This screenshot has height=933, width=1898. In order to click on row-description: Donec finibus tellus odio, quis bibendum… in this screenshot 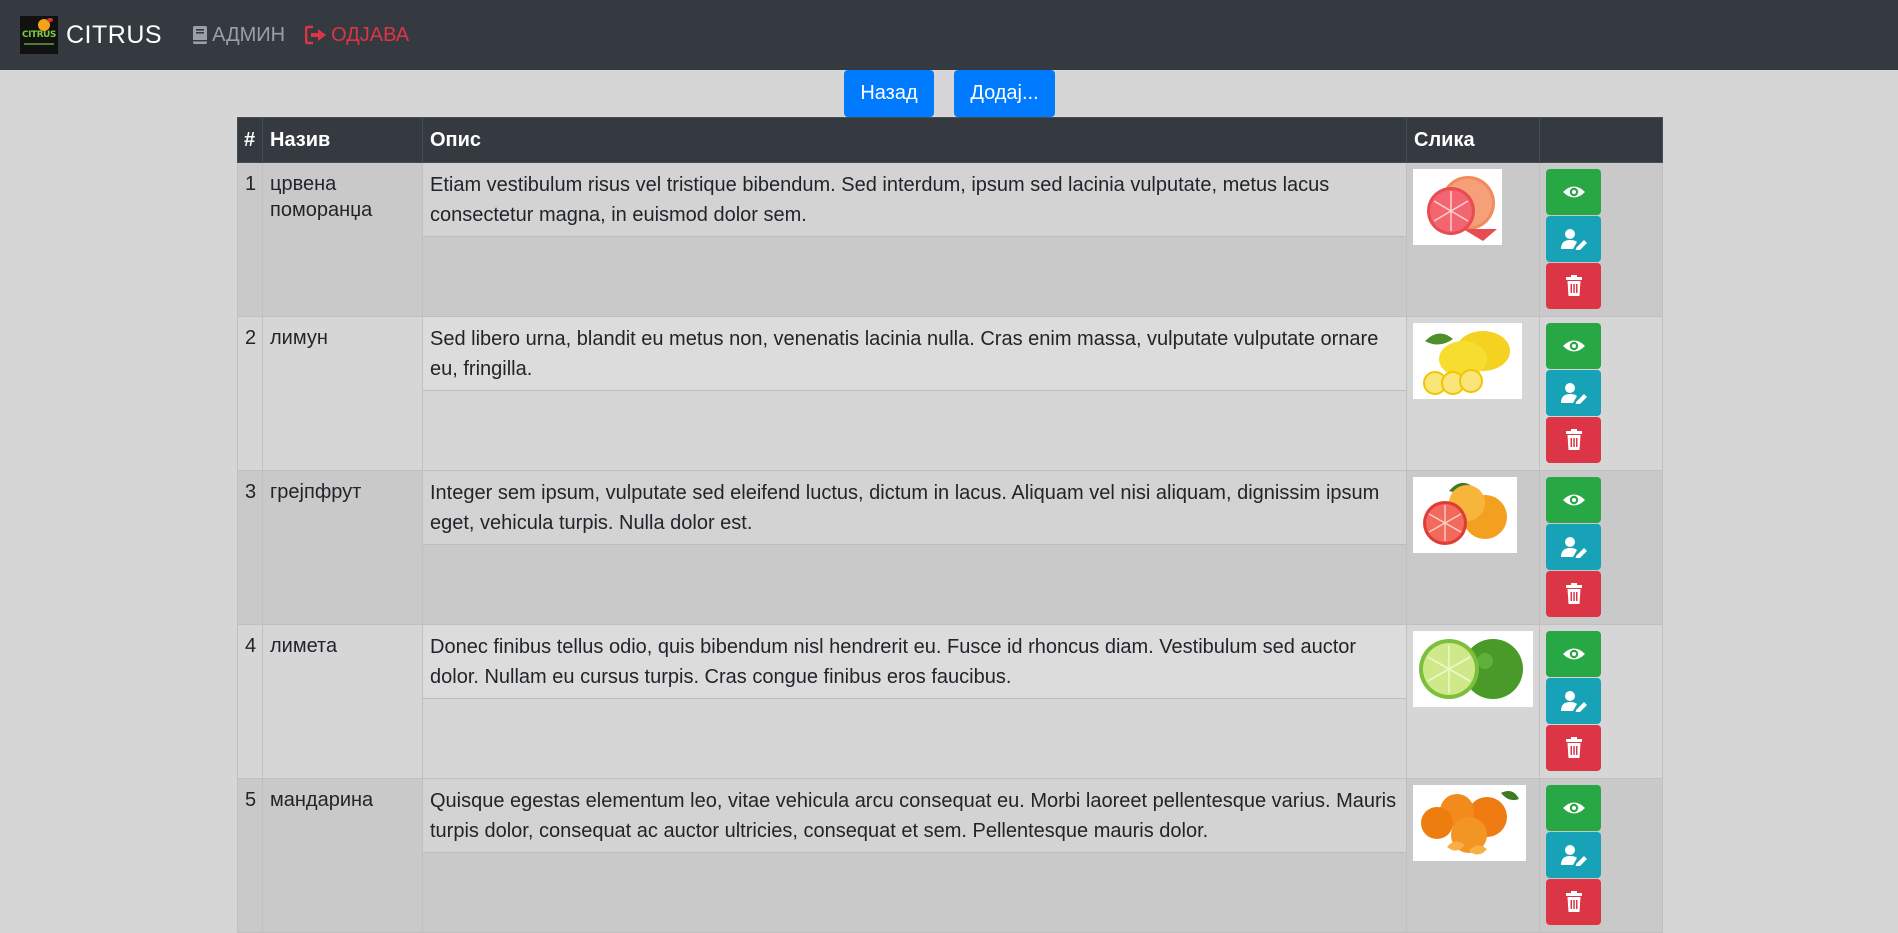, I will do `click(914, 662)`.